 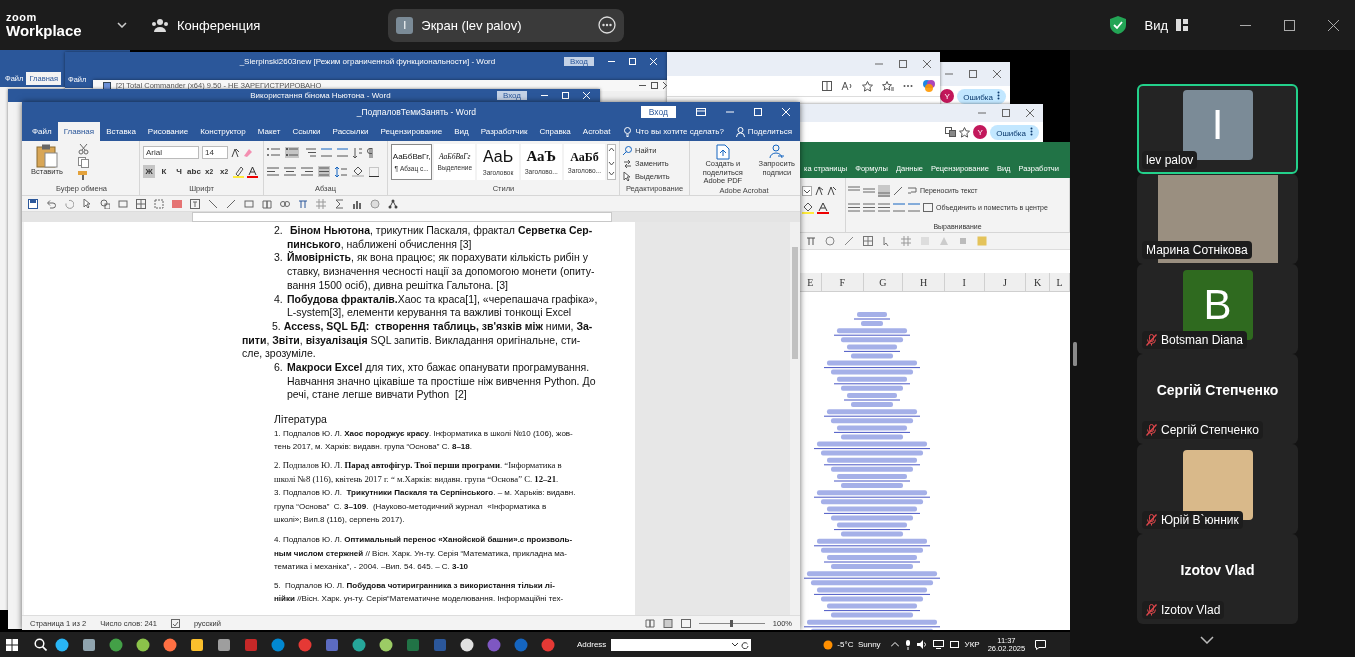 What do you see at coordinates (831, 190) in the screenshot?
I see `font-shrink-icon` at bounding box center [831, 190].